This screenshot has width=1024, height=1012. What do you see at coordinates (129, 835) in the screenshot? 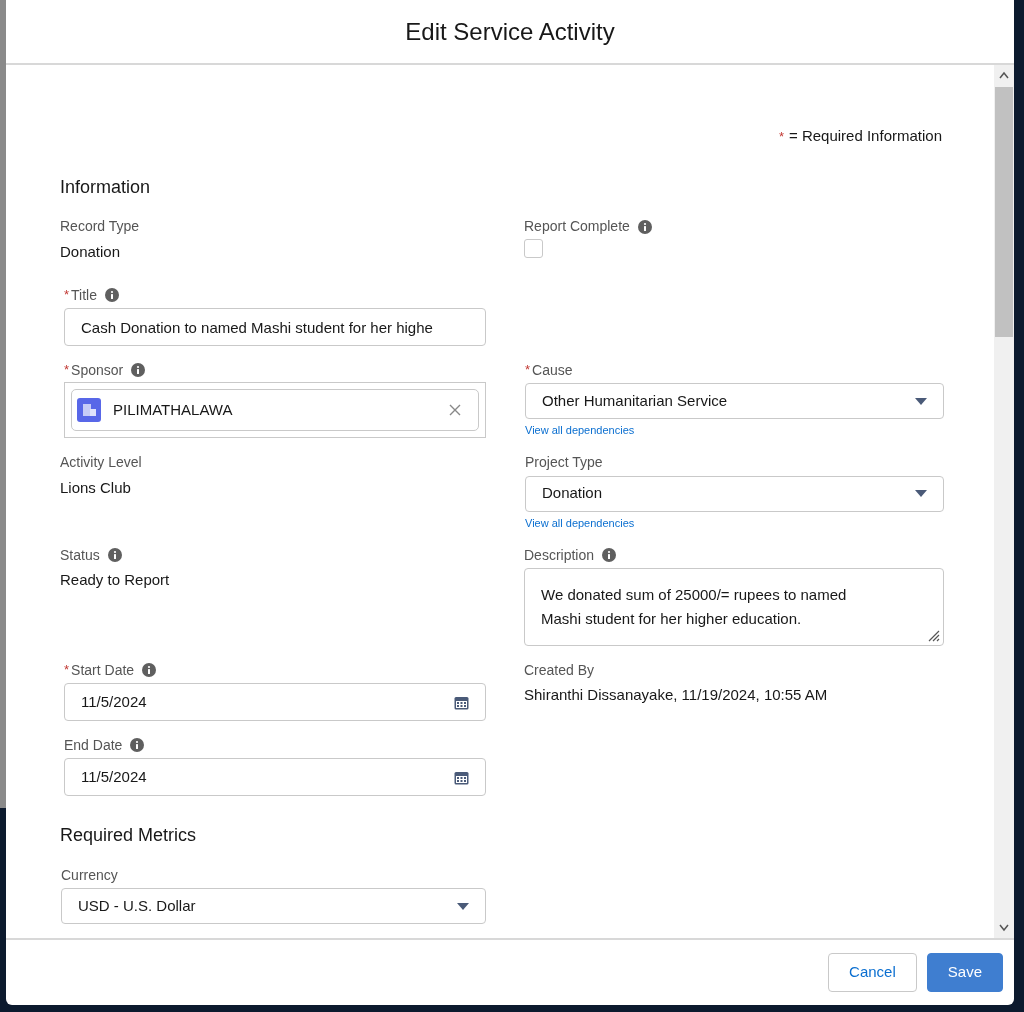
I see `section-heading: Required Metrics` at bounding box center [129, 835].